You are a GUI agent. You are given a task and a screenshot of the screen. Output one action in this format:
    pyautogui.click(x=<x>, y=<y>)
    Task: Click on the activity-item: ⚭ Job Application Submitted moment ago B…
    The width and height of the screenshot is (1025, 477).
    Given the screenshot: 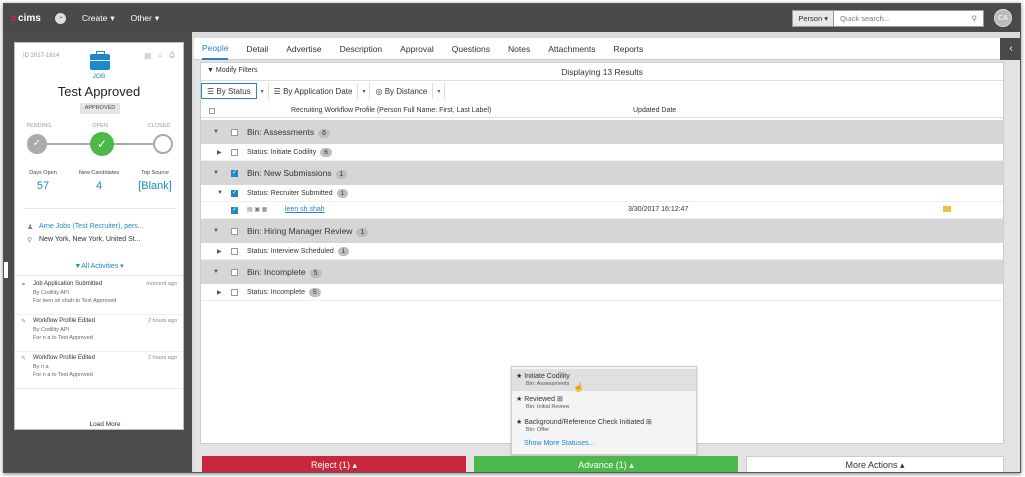 What is the action you would take?
    pyautogui.click(x=99, y=297)
    